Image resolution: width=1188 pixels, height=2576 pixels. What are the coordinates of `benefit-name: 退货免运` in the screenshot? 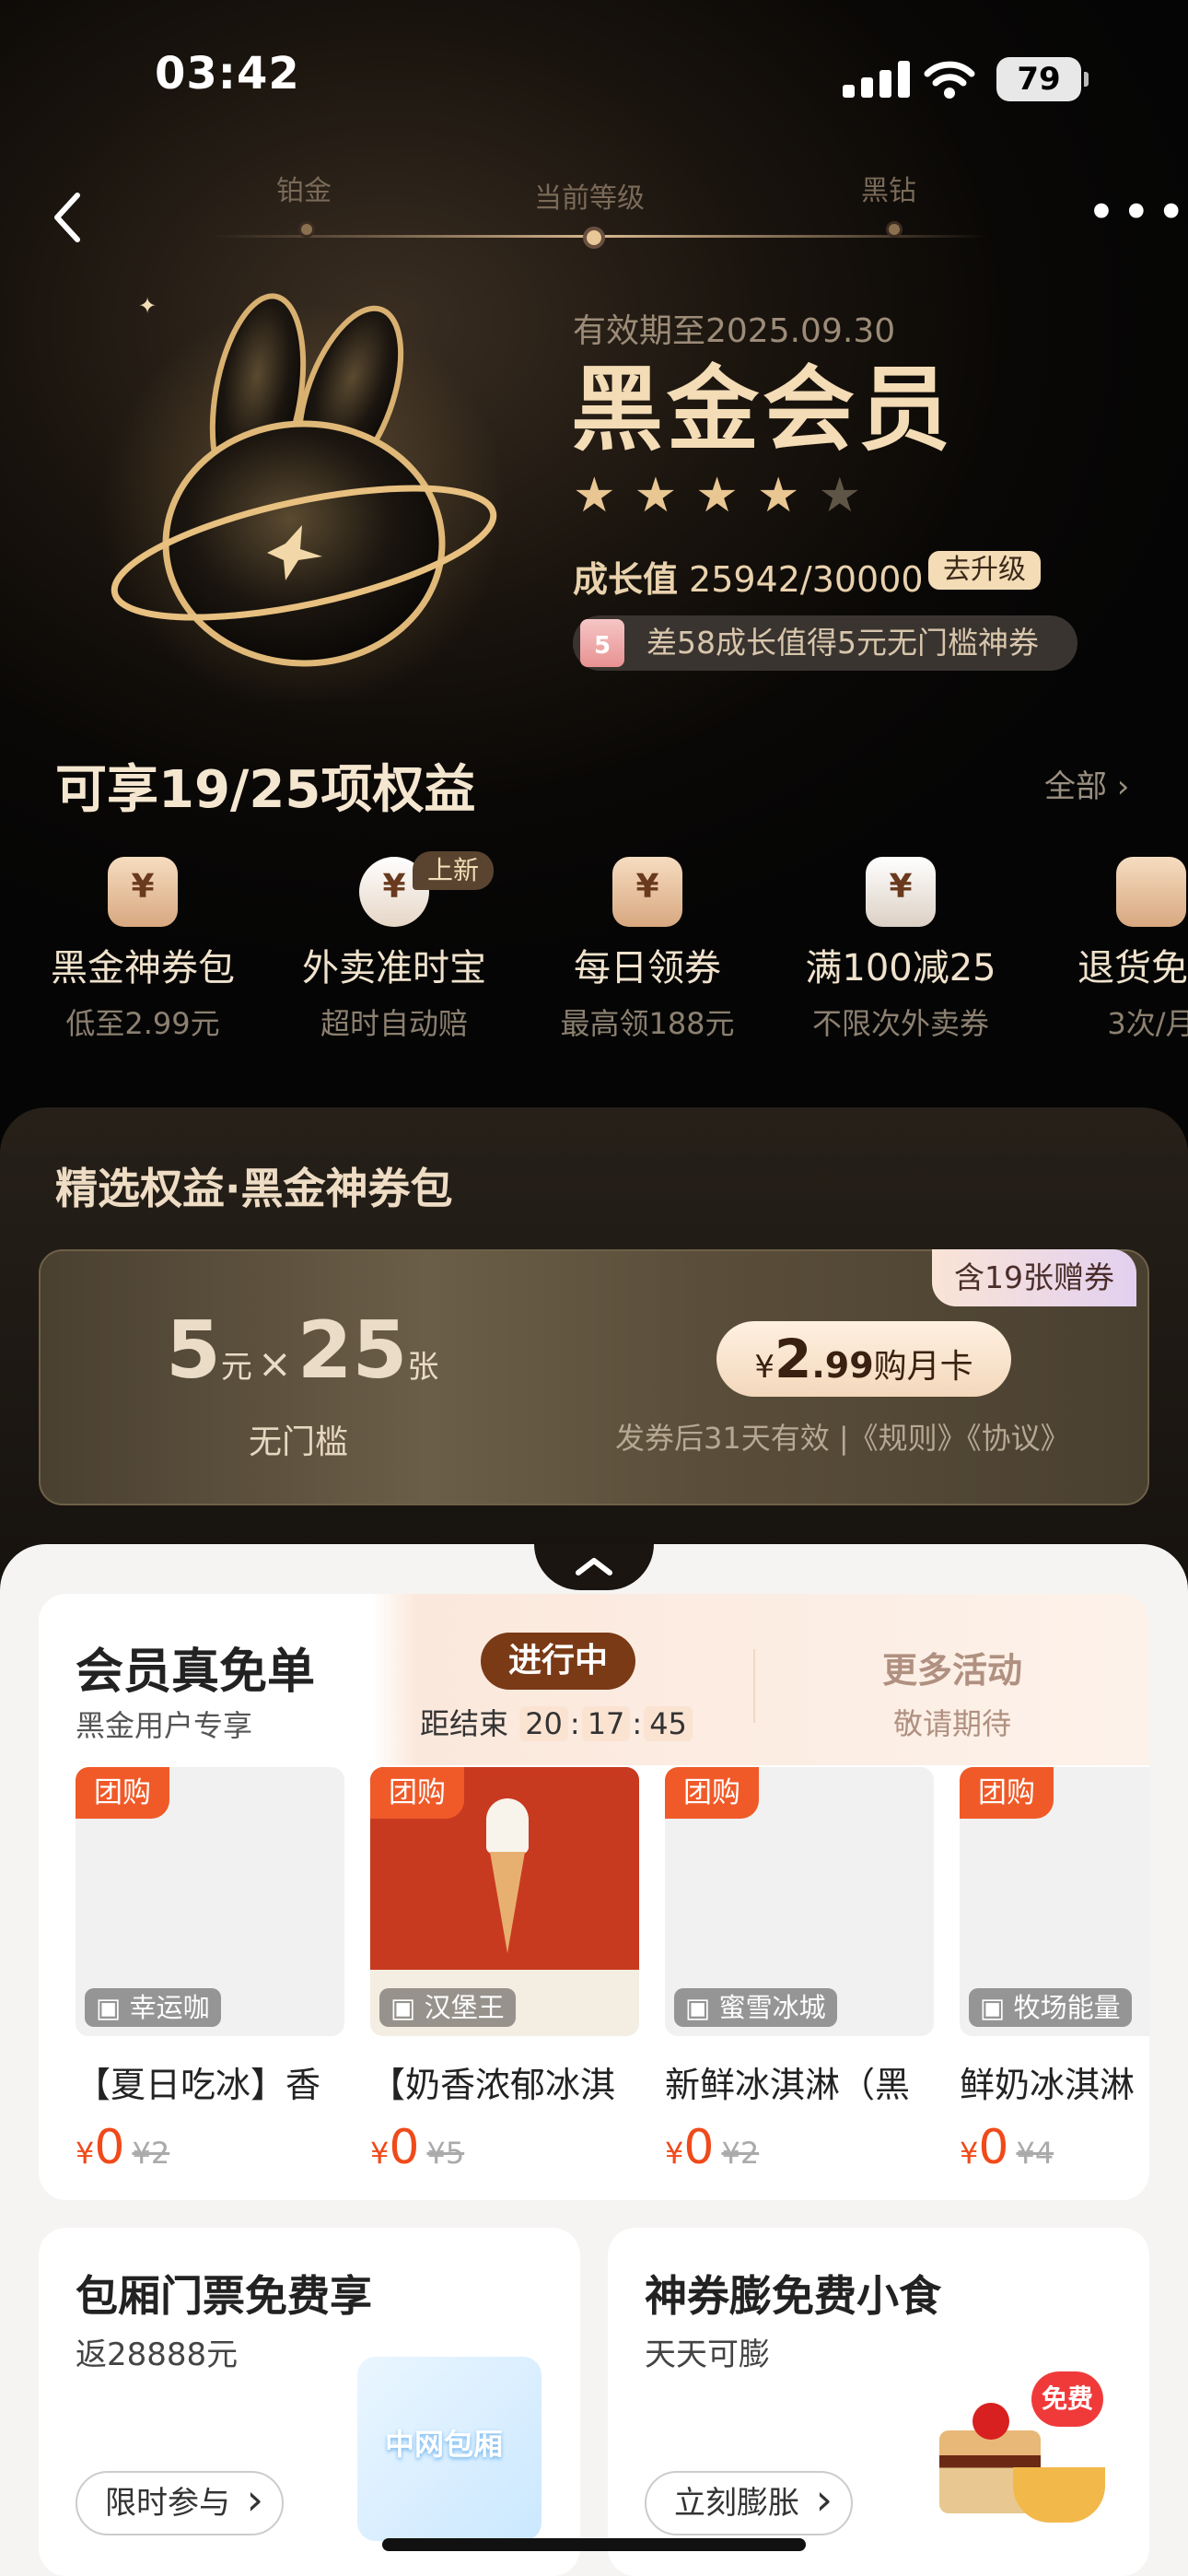 It's located at (1132, 968).